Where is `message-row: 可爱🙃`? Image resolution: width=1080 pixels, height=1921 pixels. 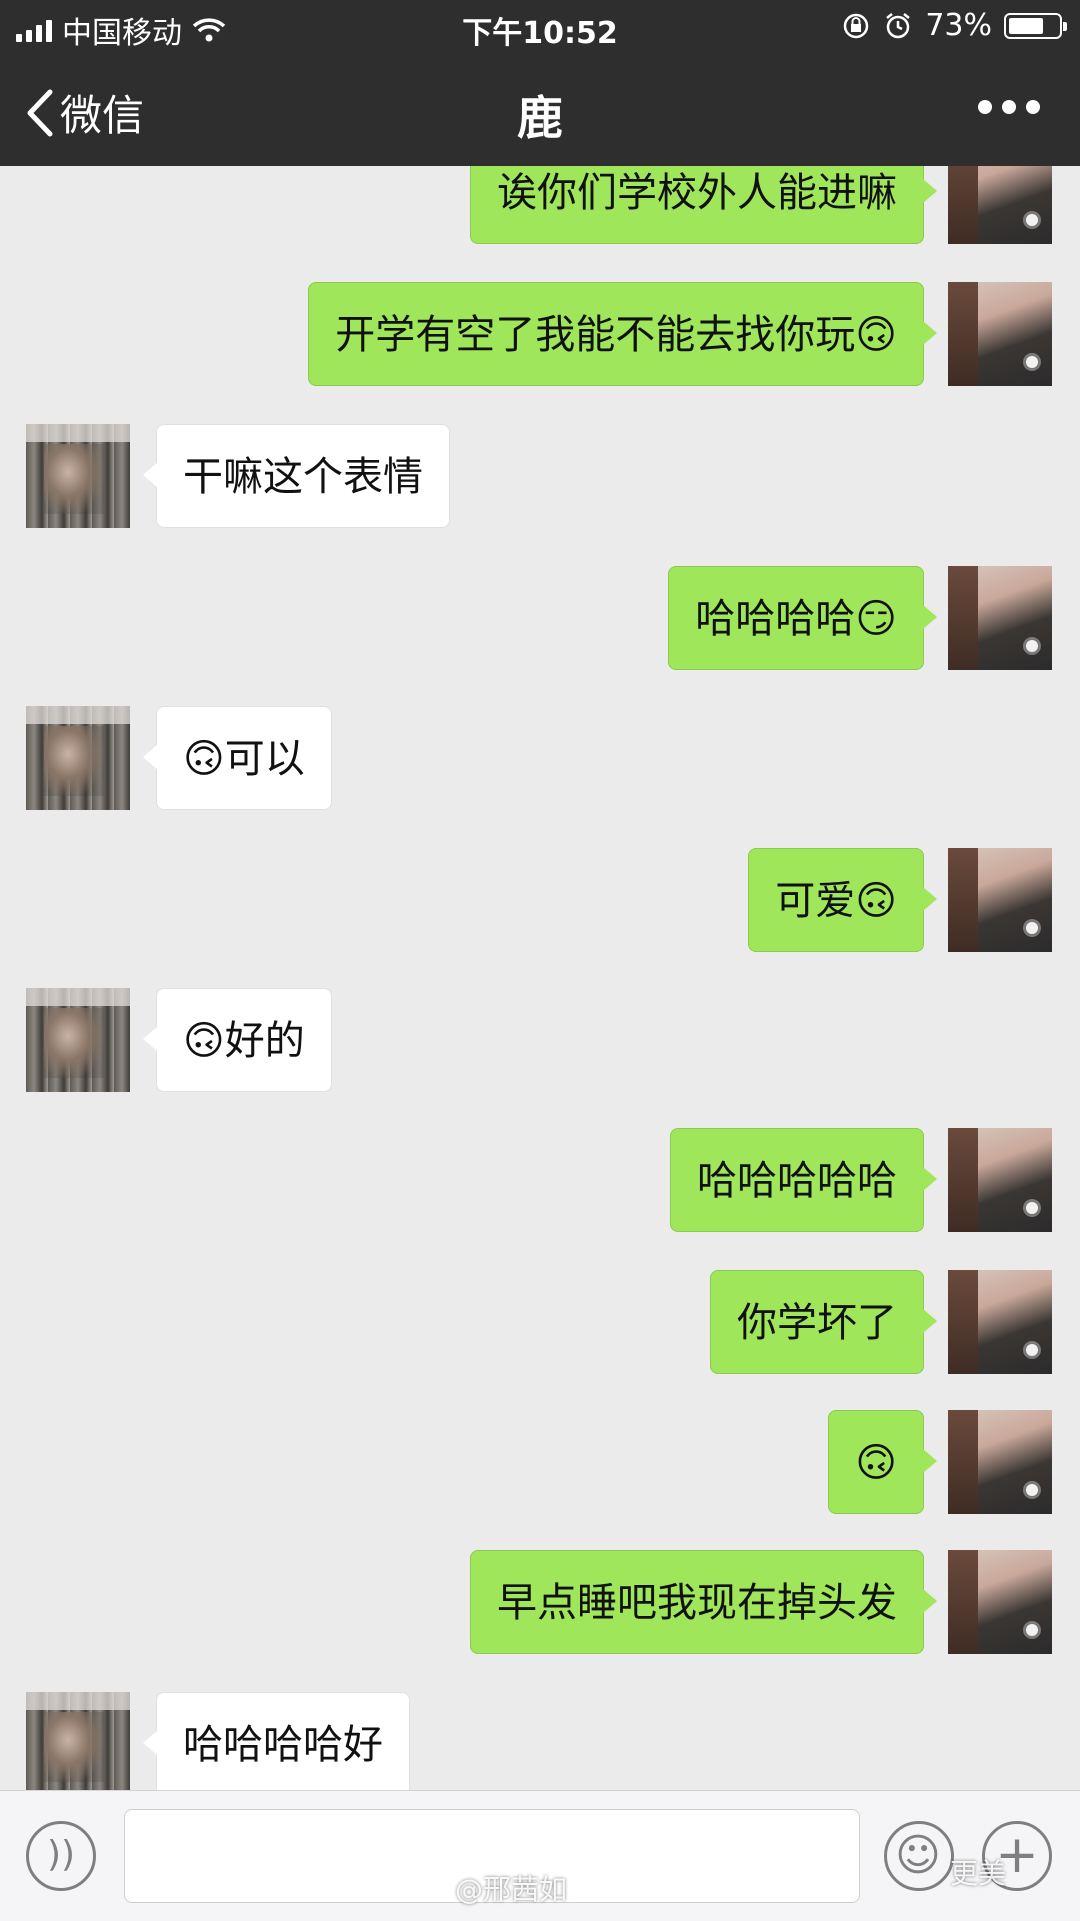 message-row: 可爱🙃 is located at coordinates (540, 900).